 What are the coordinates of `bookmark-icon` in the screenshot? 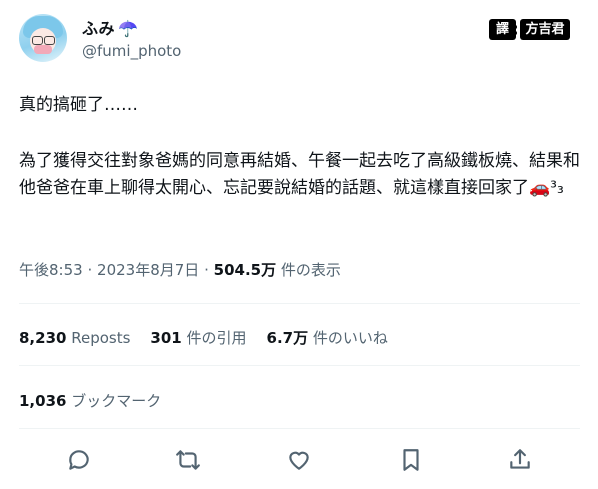 It's located at (411, 460).